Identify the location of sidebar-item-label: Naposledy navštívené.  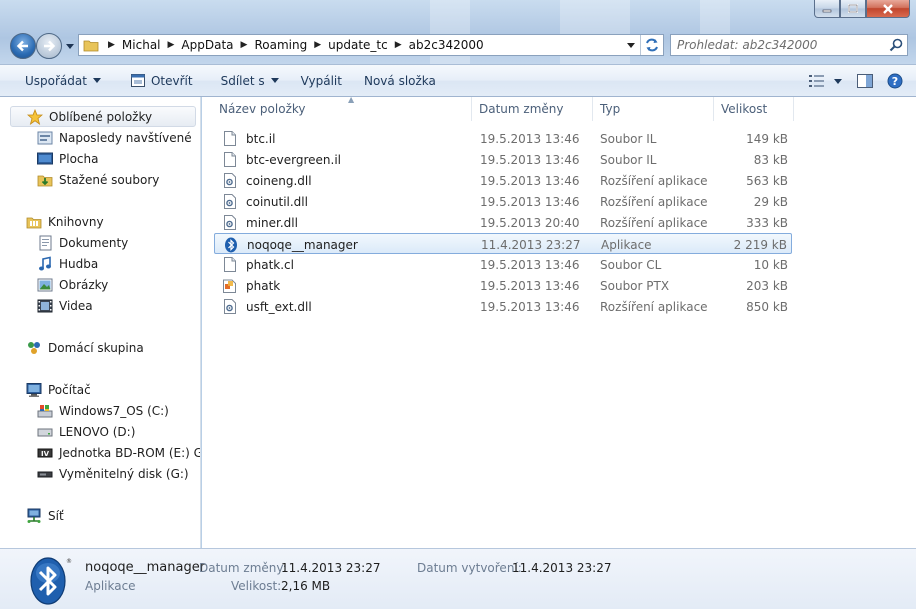
(125, 137).